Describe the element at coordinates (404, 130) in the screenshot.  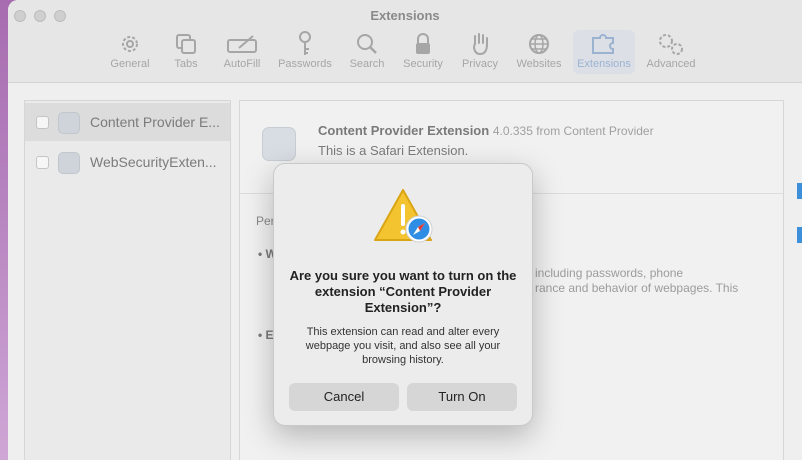
I see `extension-title-name: Content Provider Extension` at that location.